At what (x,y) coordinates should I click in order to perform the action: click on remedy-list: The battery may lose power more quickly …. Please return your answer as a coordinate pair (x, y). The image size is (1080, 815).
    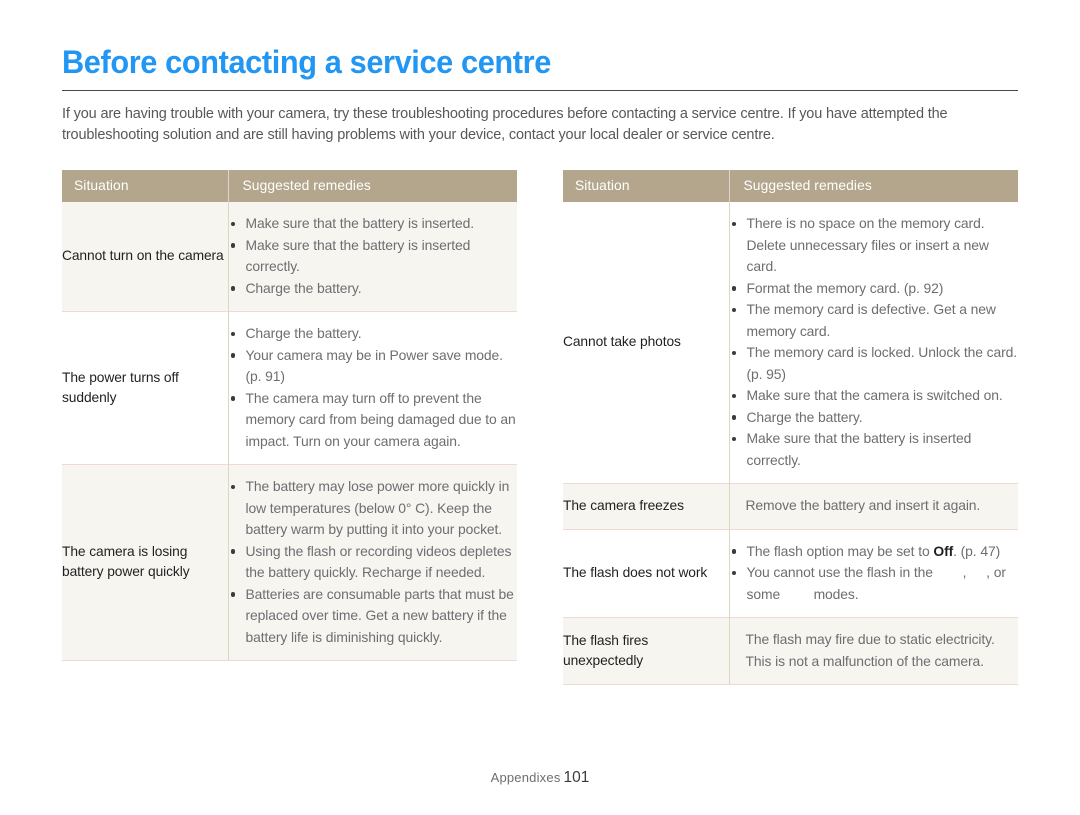
    Looking at the image, I should click on (373, 562).